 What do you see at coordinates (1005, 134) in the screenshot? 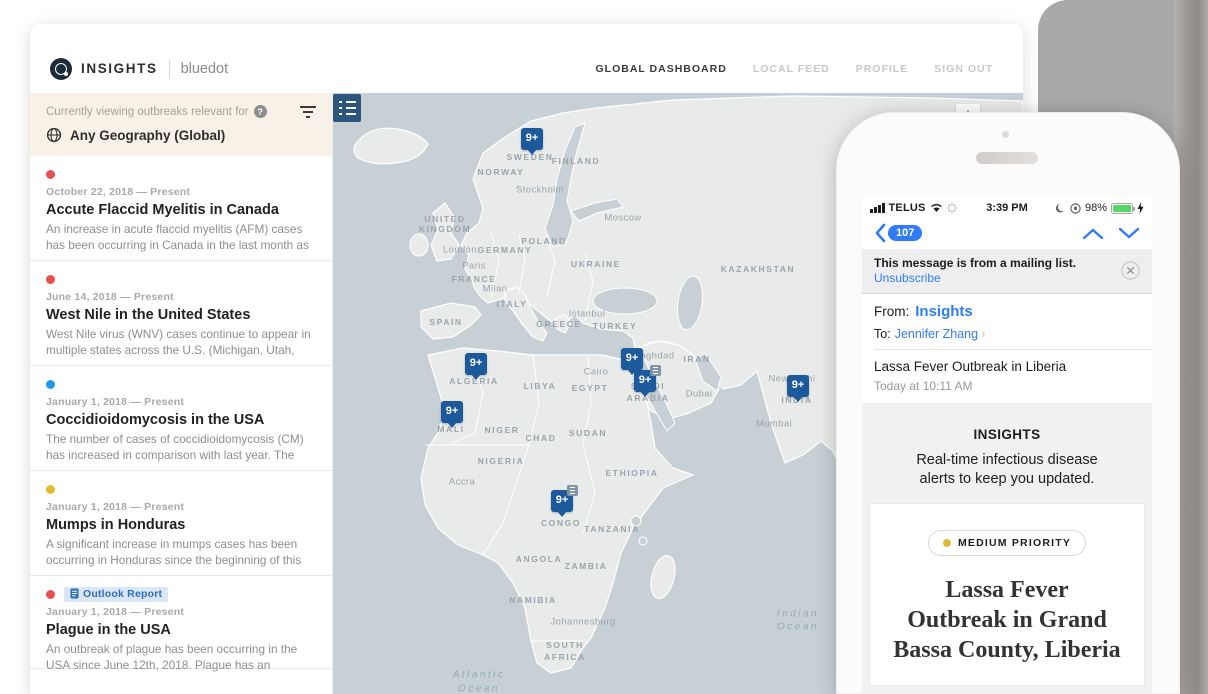
I see `phone-camera-icon` at bounding box center [1005, 134].